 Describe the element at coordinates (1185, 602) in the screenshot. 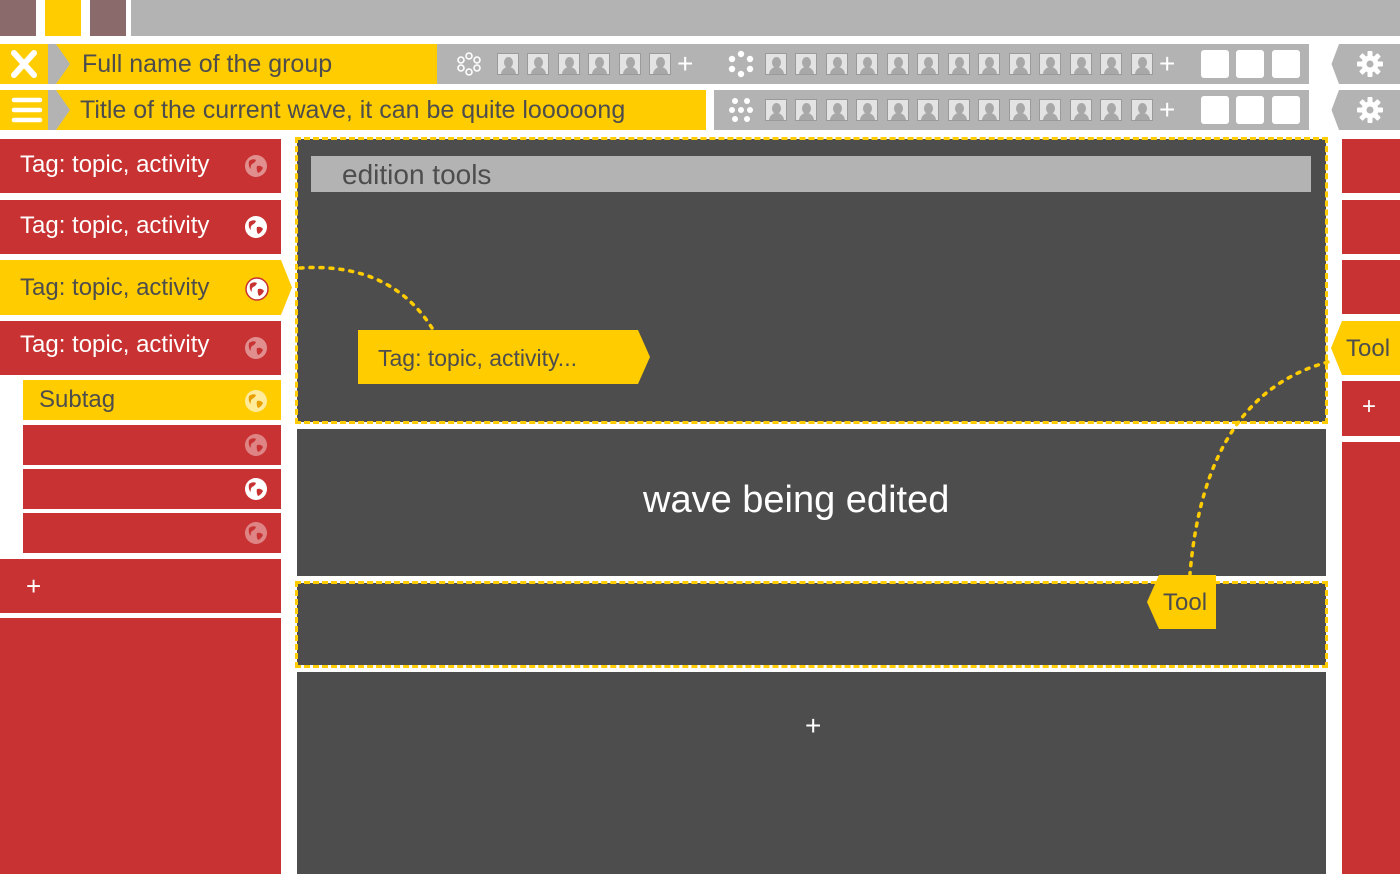

I see `tool-label: Tool` at that location.